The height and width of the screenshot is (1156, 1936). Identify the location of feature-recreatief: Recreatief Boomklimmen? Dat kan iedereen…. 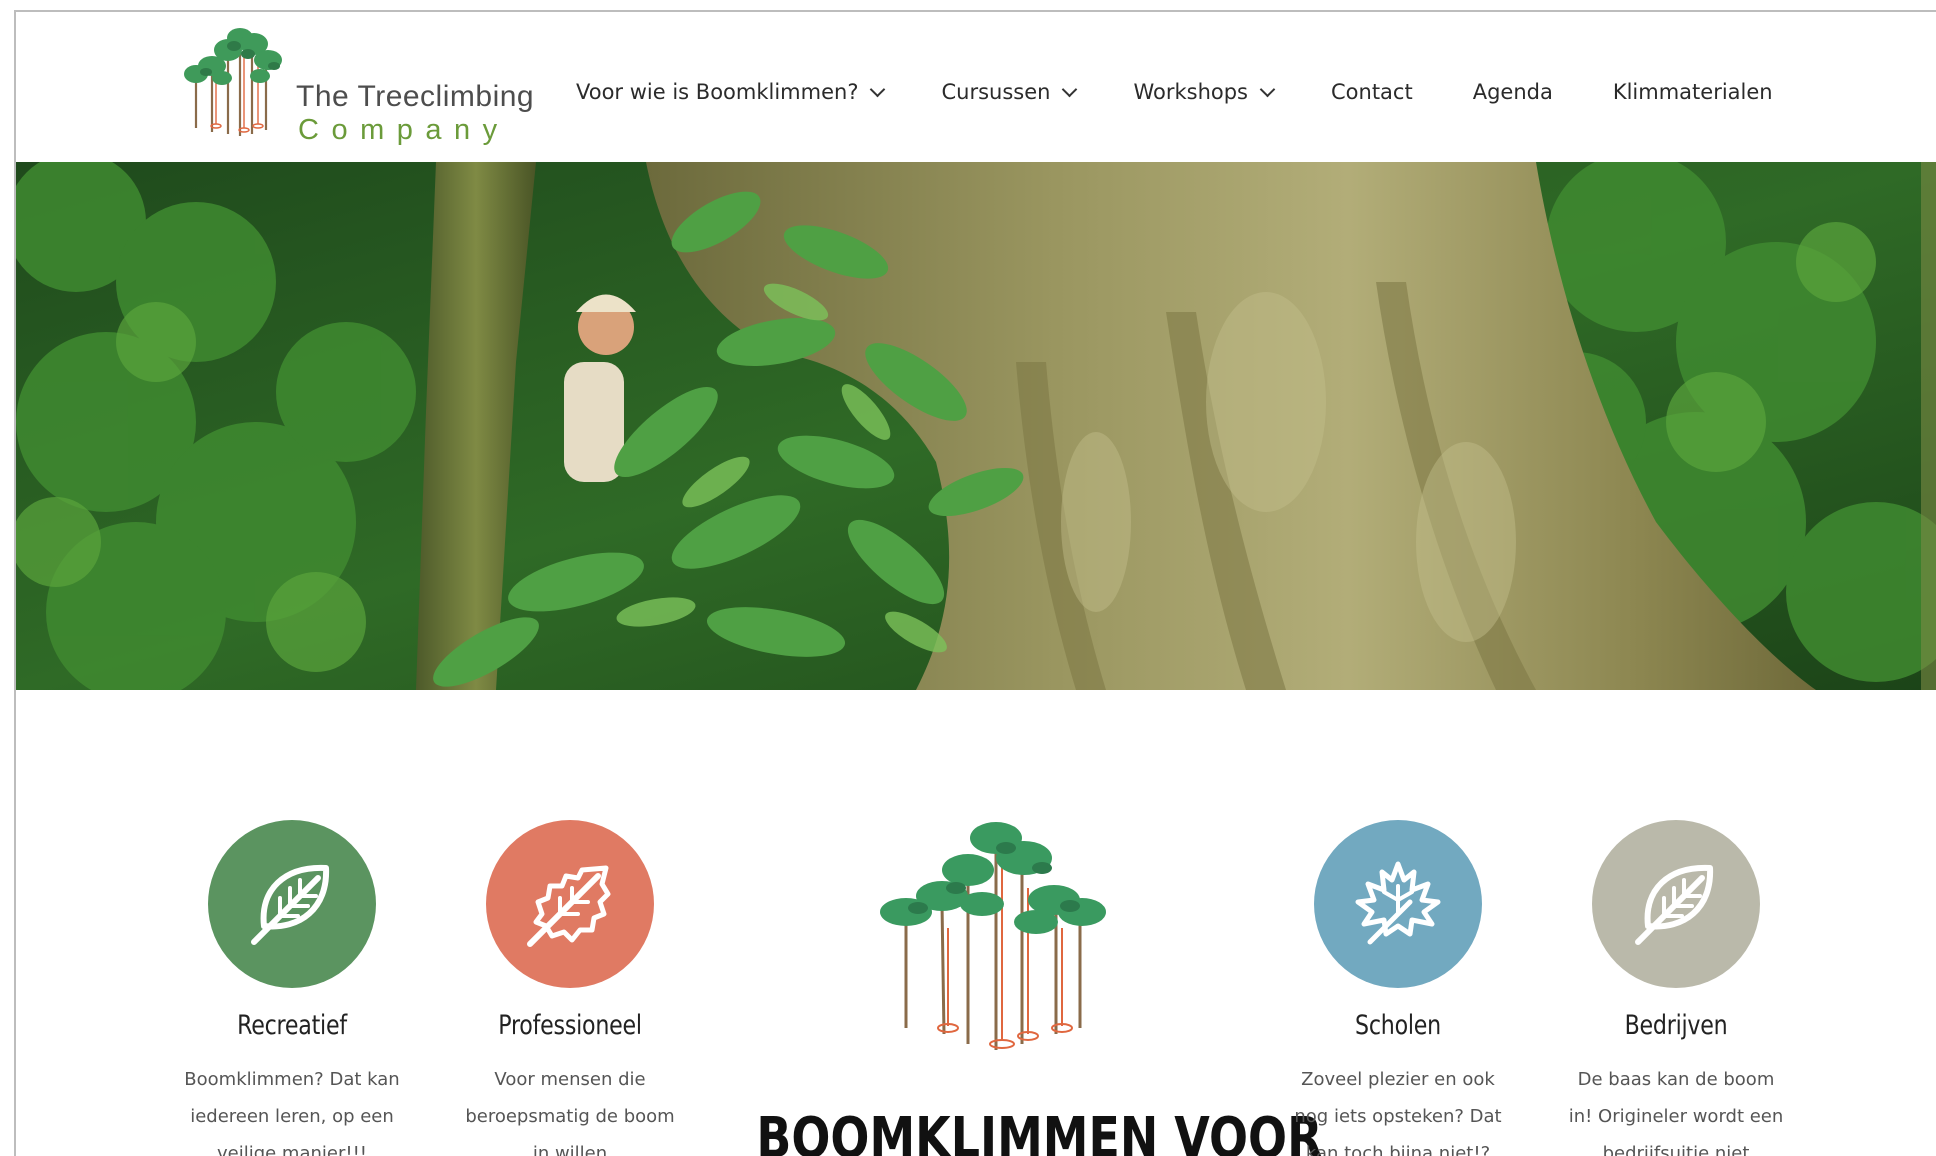
(292, 988).